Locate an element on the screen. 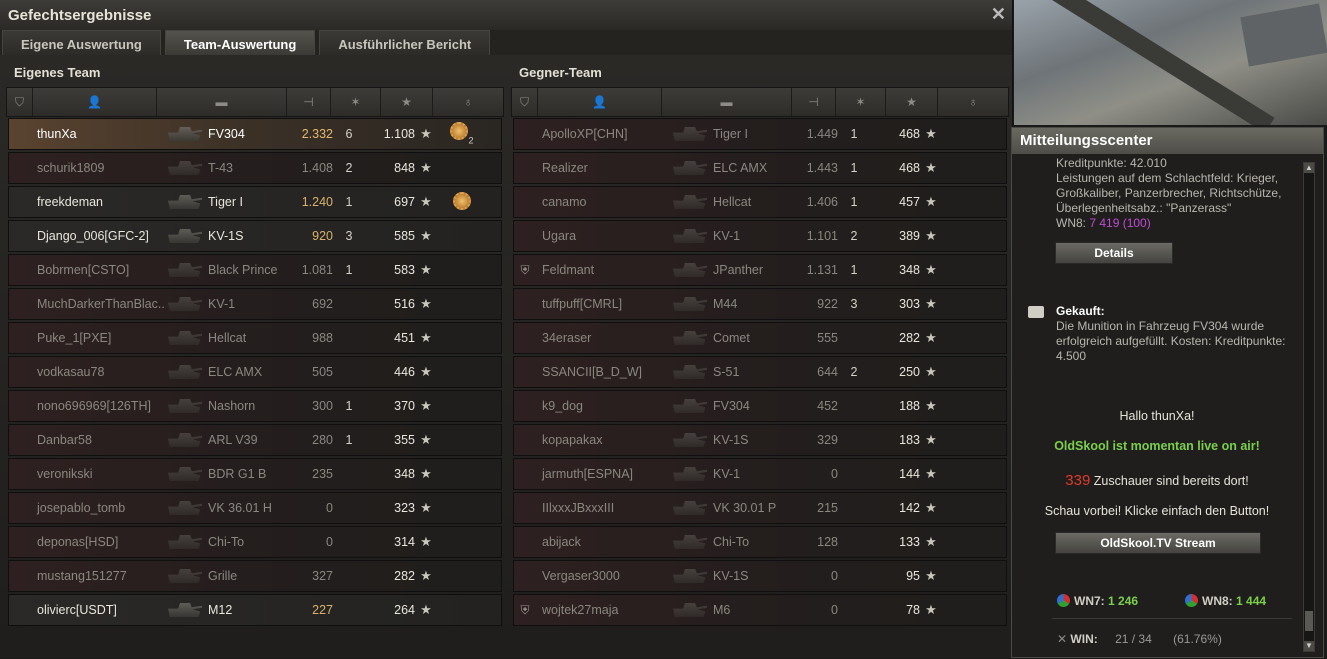  player-name: MuchDarkerThanBlac.. is located at coordinates (98, 304).